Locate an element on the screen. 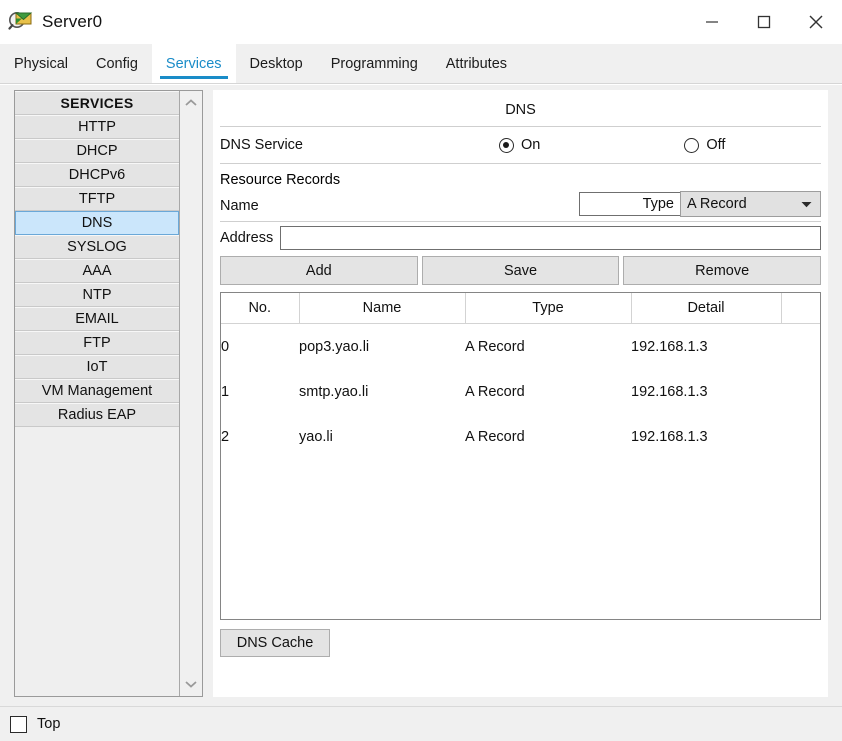 The width and height of the screenshot is (842, 741). radio-off-label: Off is located at coordinates (716, 145).